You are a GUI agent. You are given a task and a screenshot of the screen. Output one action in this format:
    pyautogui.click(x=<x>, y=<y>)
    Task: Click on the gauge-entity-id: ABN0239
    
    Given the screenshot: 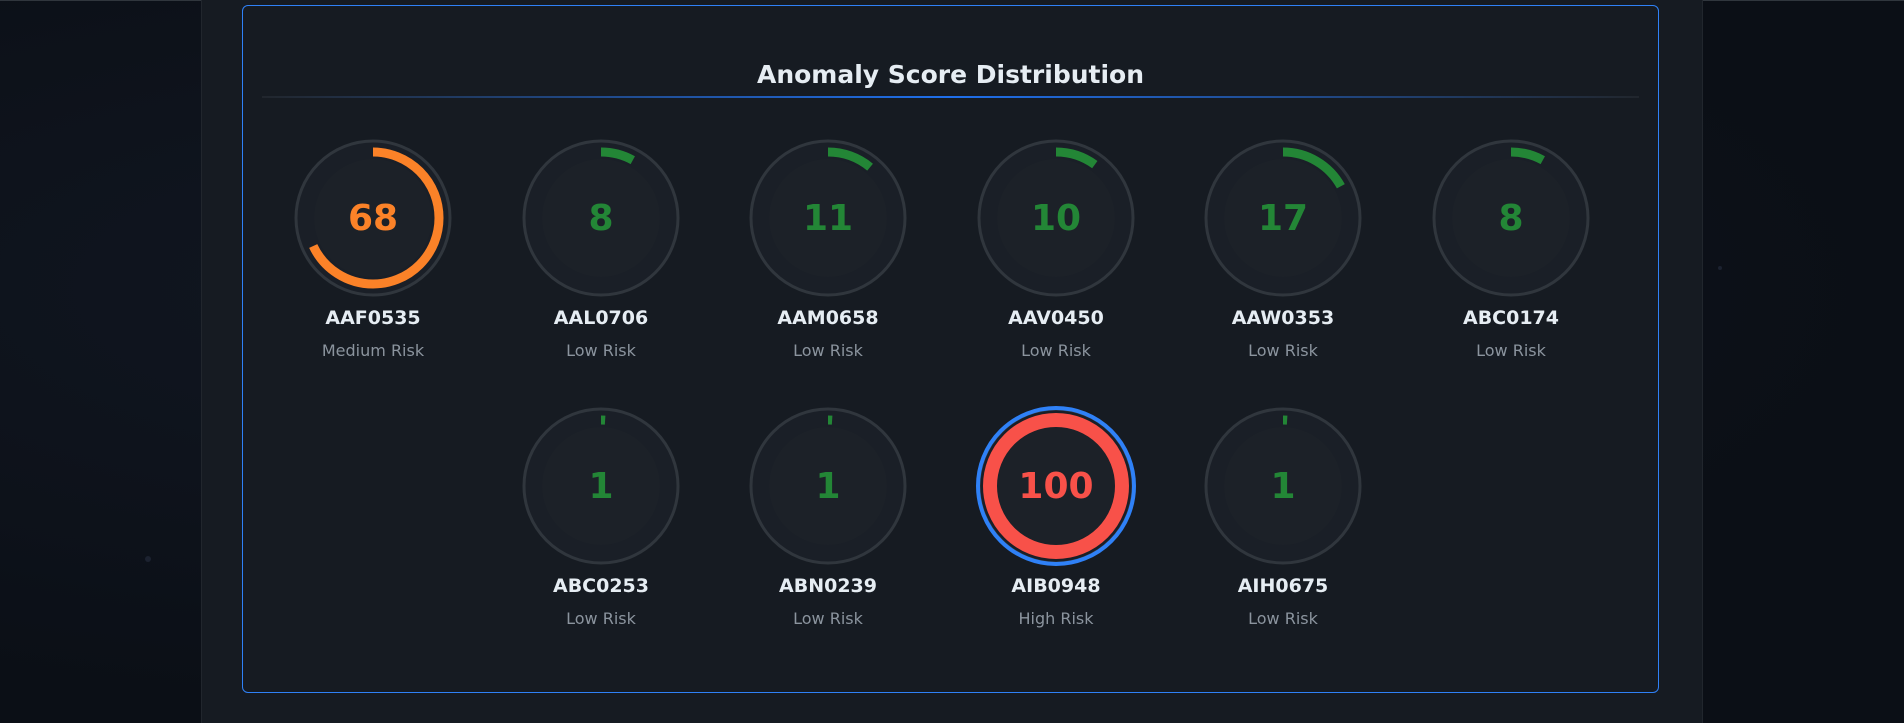 What is the action you would take?
    pyautogui.click(x=828, y=586)
    